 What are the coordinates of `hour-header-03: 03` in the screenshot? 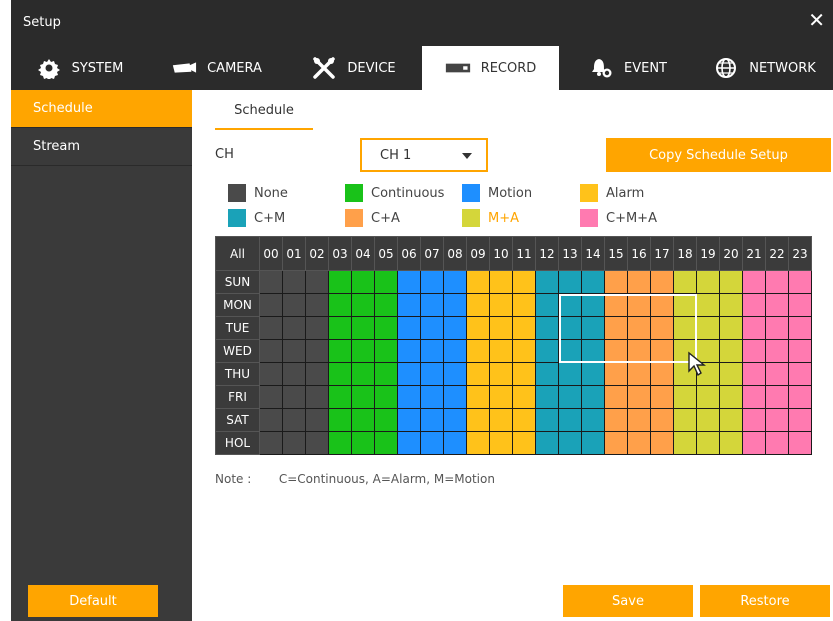 It's located at (340, 253).